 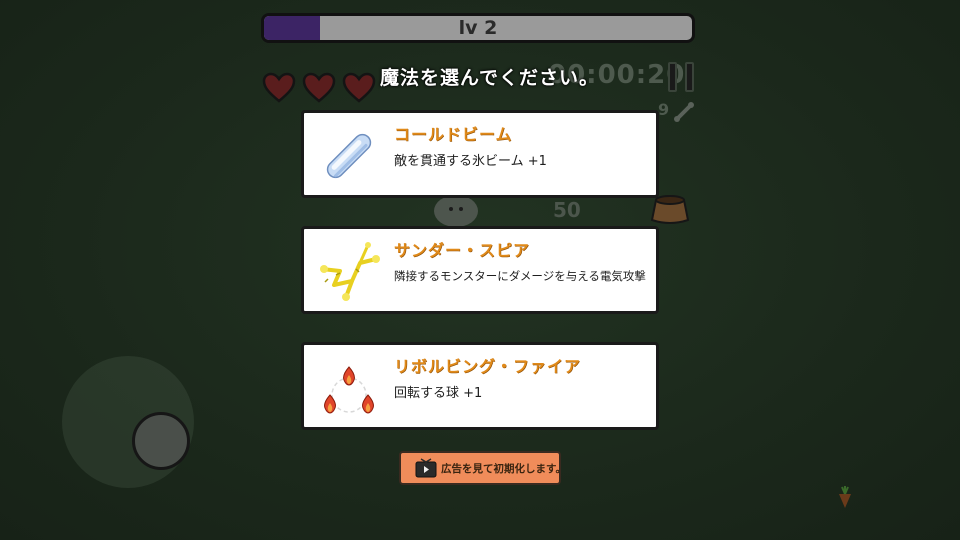 What do you see at coordinates (520, 276) in the screenshot?
I see `spell-description: 隣接するモンスターにダメージを与える電気攻撃` at bounding box center [520, 276].